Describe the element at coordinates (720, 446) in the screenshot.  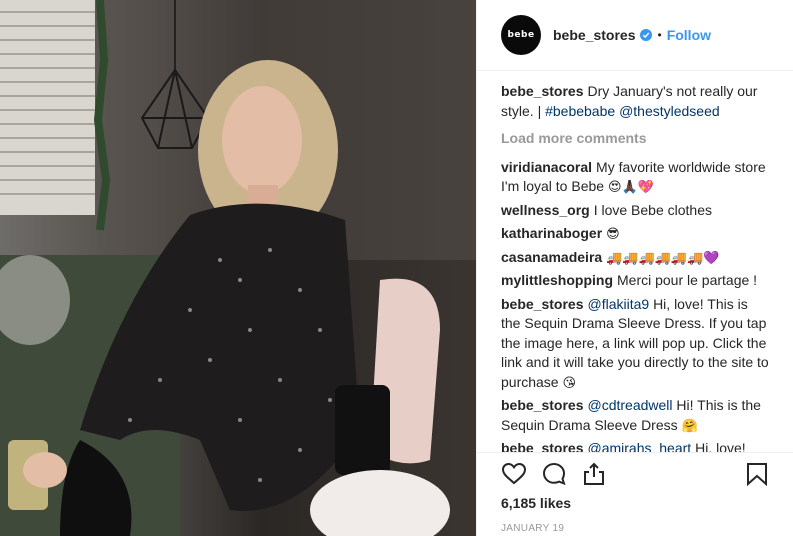
I see `comment-text: Hi, love!` at that location.